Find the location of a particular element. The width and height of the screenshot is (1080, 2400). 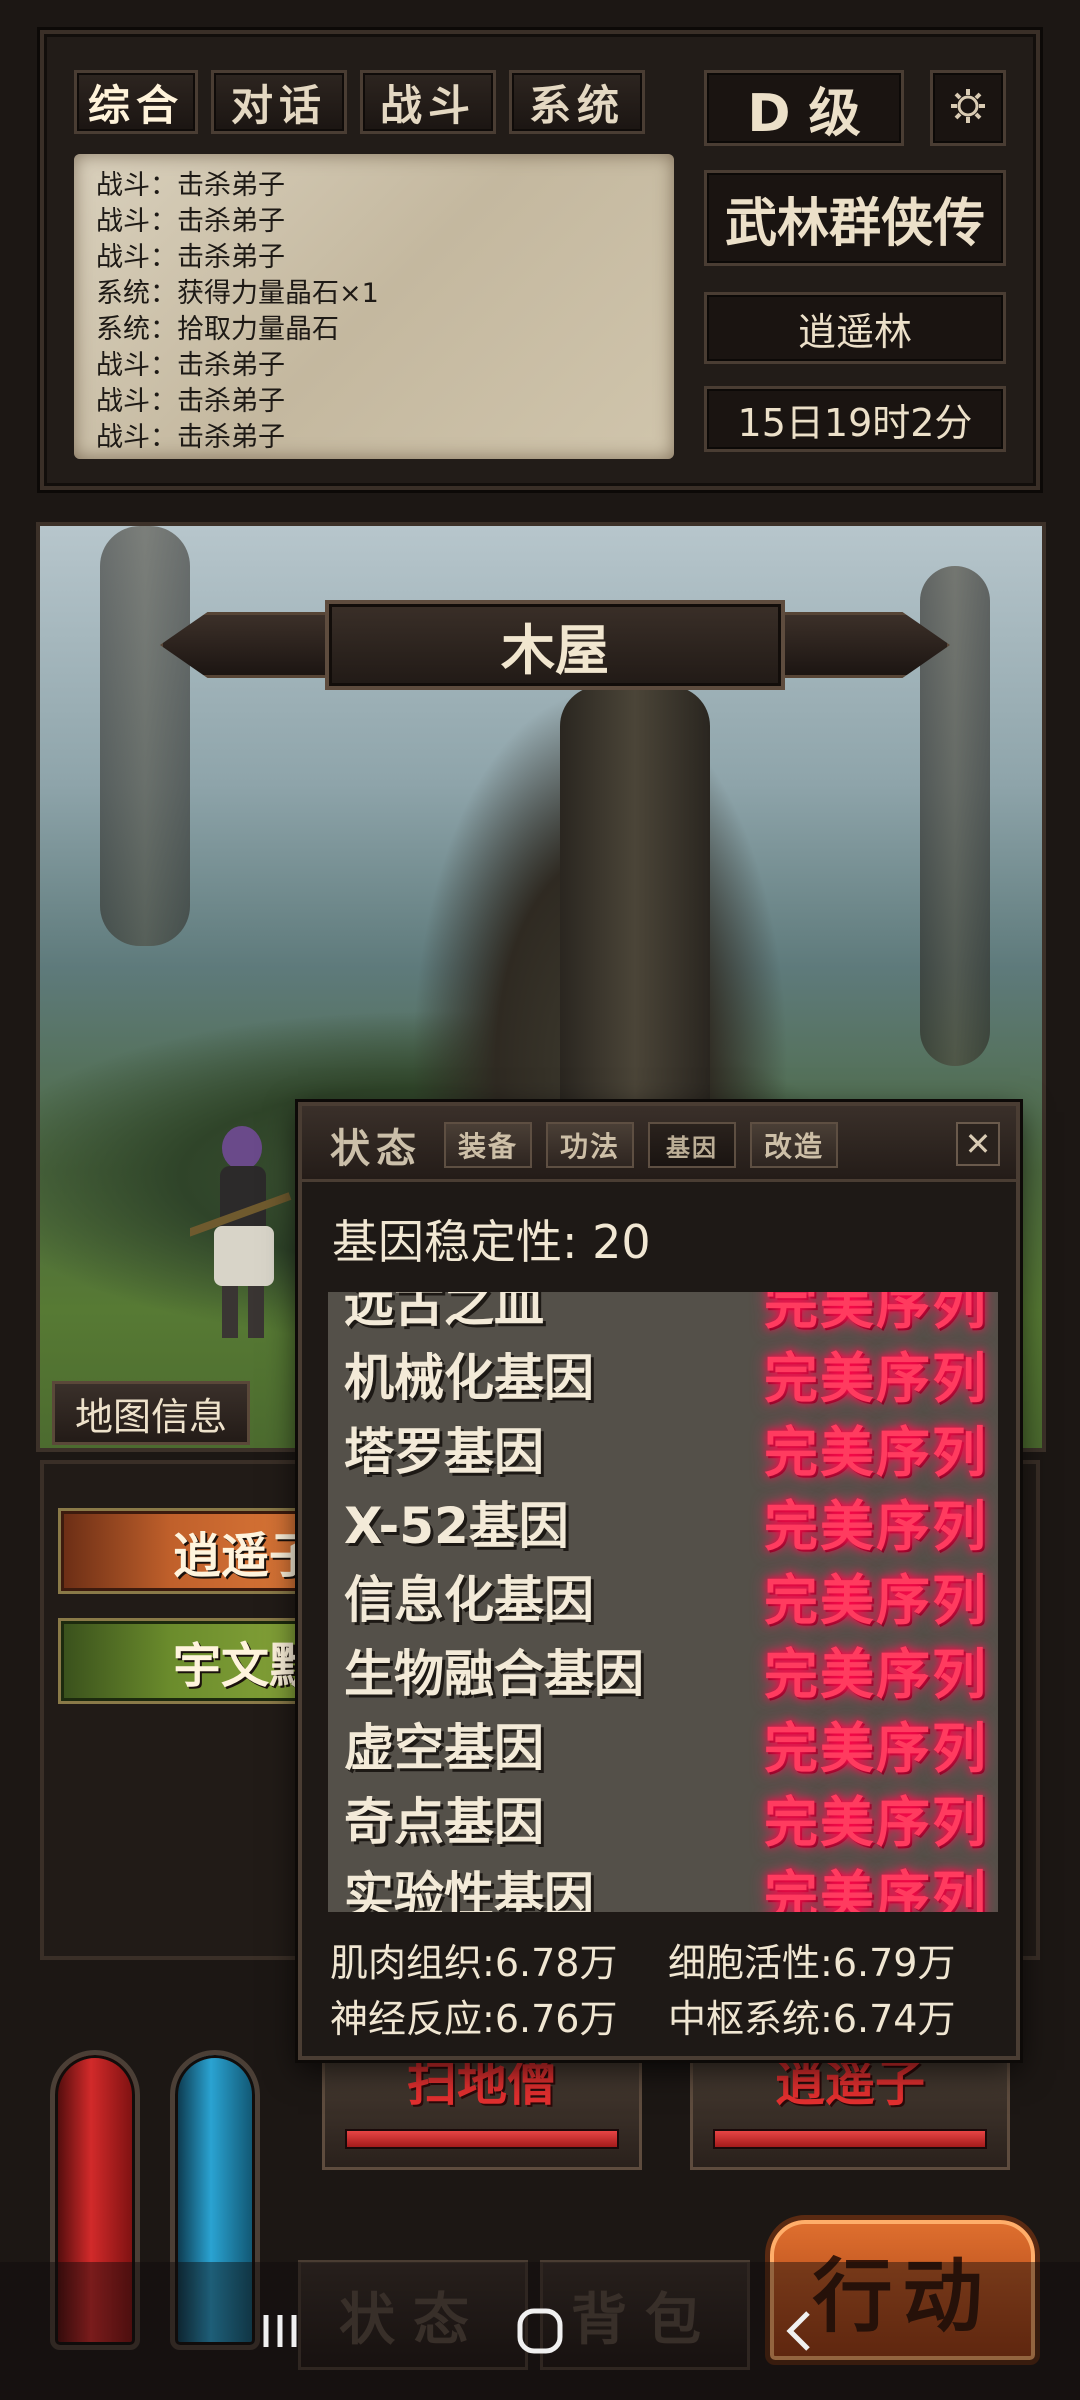

attribute-value: 6.74万 is located at coordinates (894, 2019).